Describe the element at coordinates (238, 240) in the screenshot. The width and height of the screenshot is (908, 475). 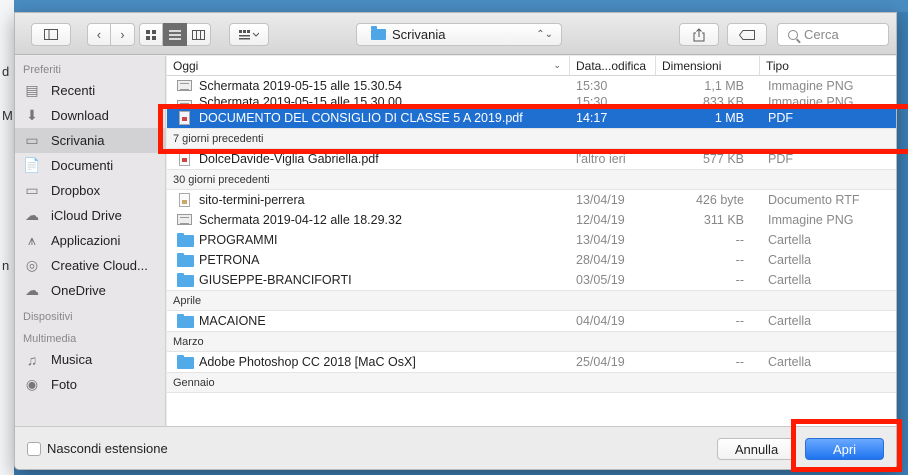
I see `file-name-text: PROGRAMMI` at that location.